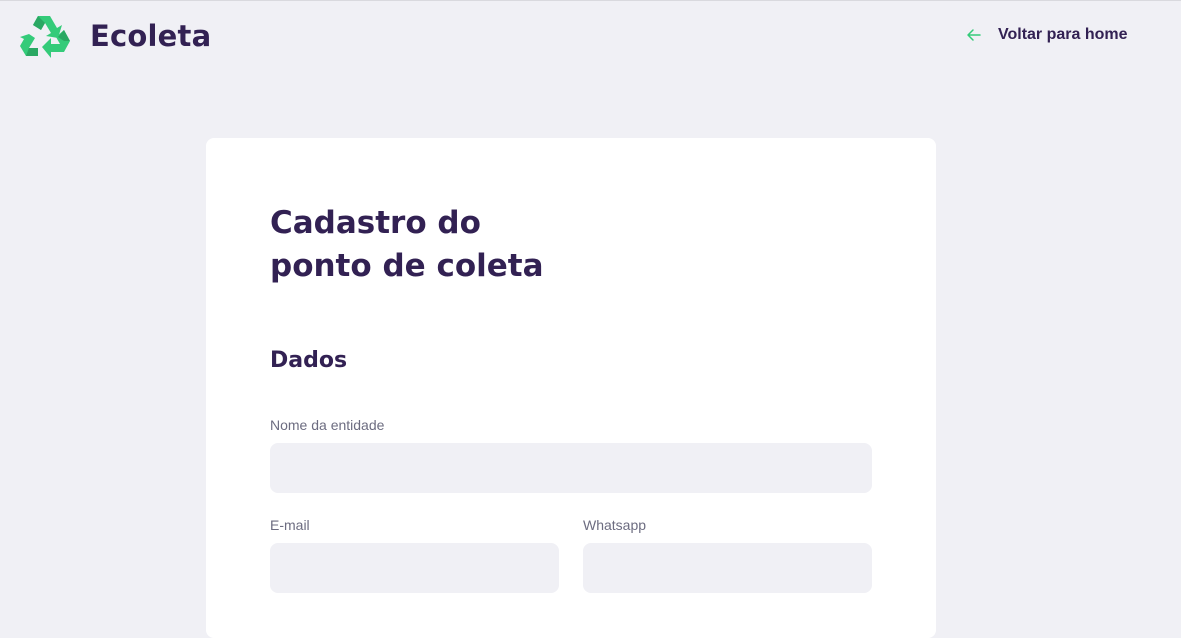 The image size is (1181, 638). Describe the element at coordinates (571, 468) in the screenshot. I see `entity-name-input` at that location.